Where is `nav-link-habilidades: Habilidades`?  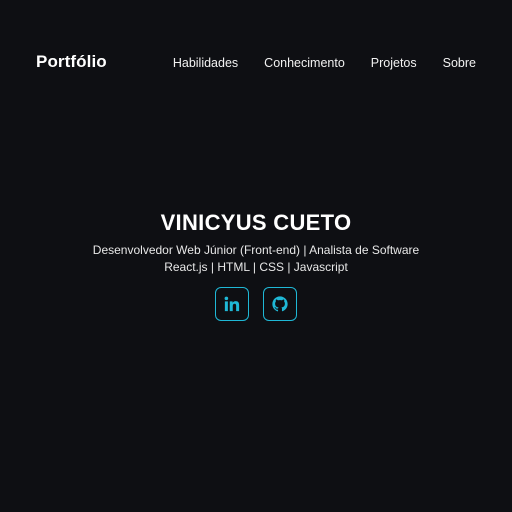
nav-link-habilidades: Habilidades is located at coordinates (205, 63).